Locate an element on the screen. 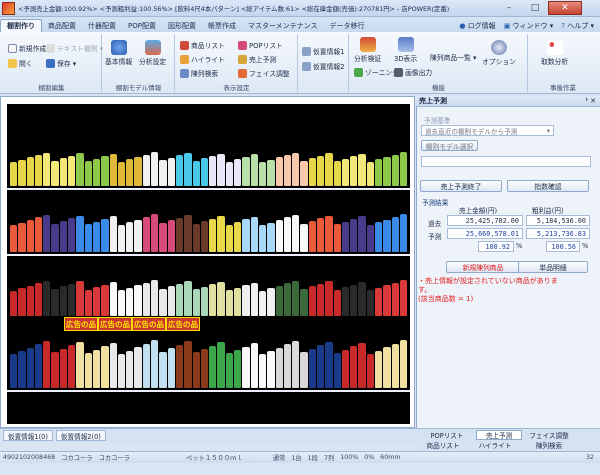  highlight-button: ハイライト is located at coordinates (202, 59).